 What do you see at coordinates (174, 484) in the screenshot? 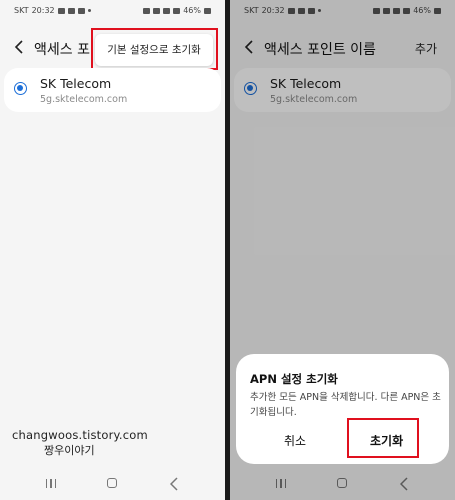
I see `nav-back-icon` at bounding box center [174, 484].